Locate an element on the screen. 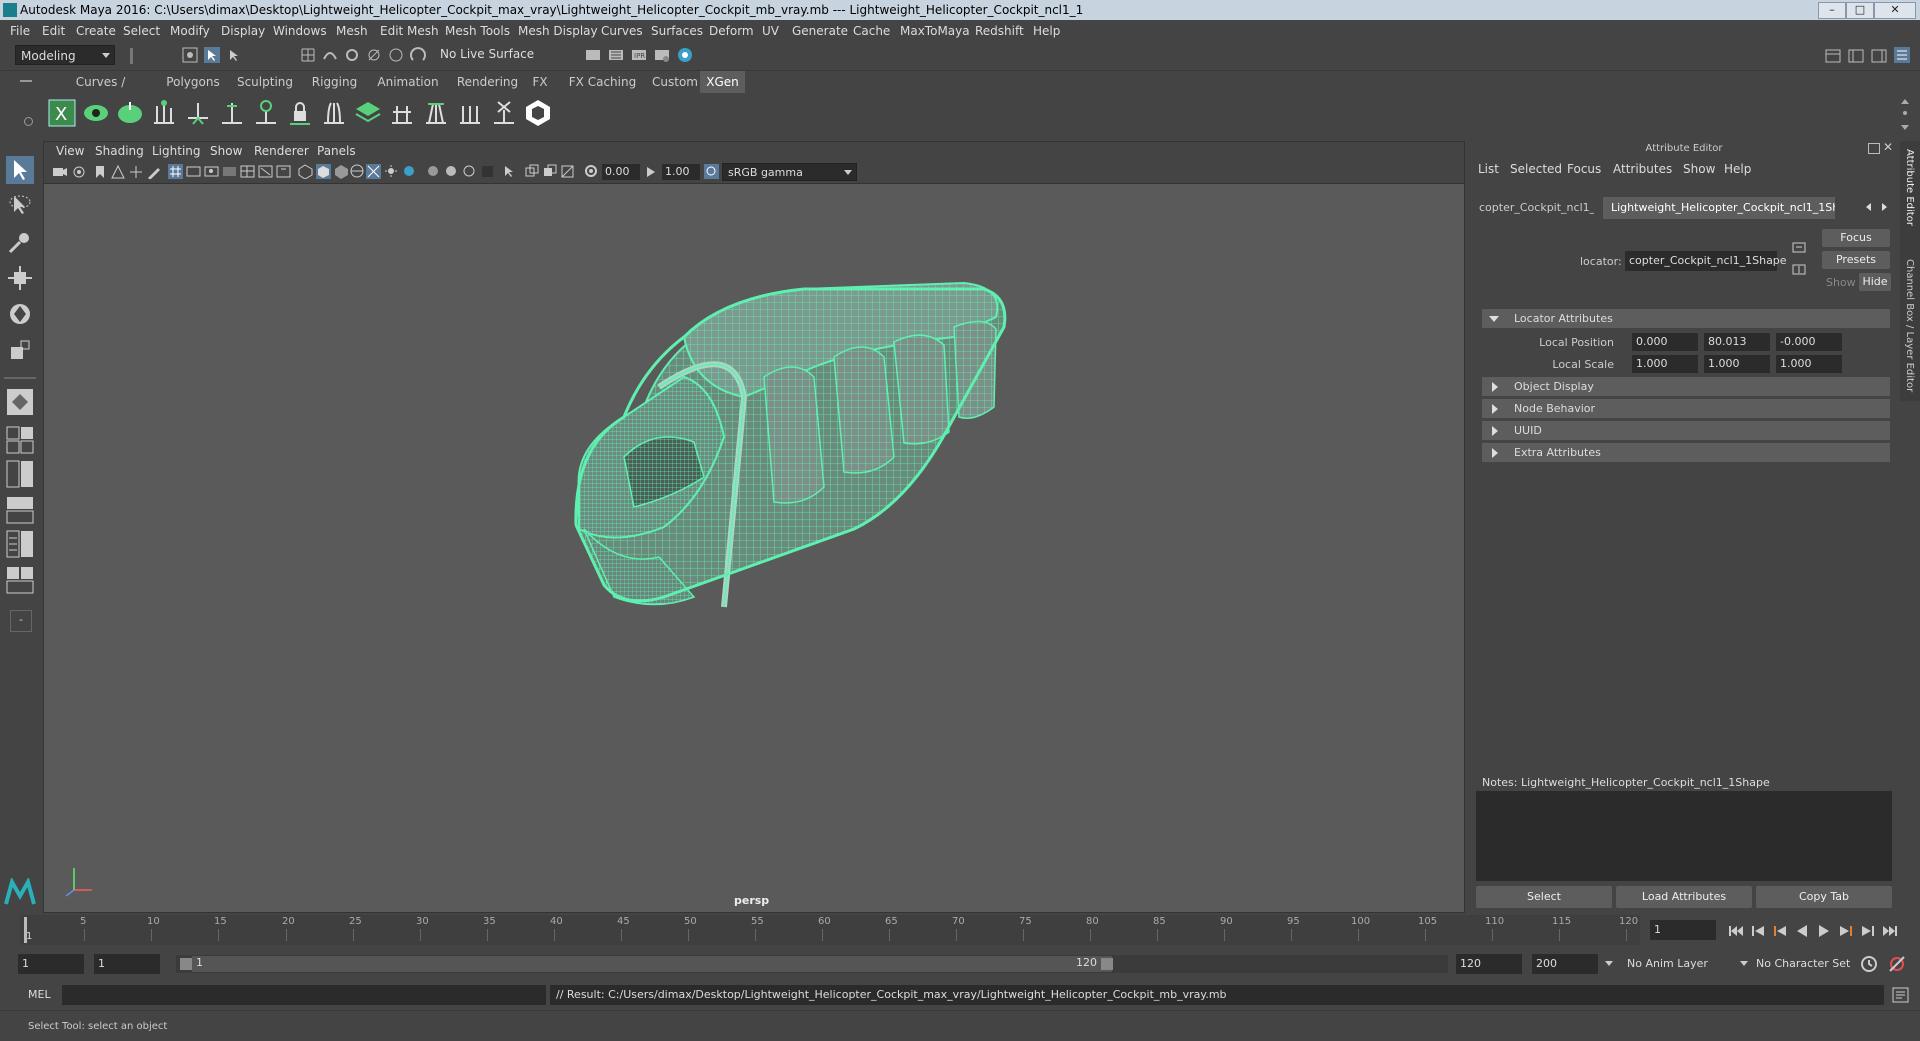  ipr-render-icon: IPR is located at coordinates (639, 55).